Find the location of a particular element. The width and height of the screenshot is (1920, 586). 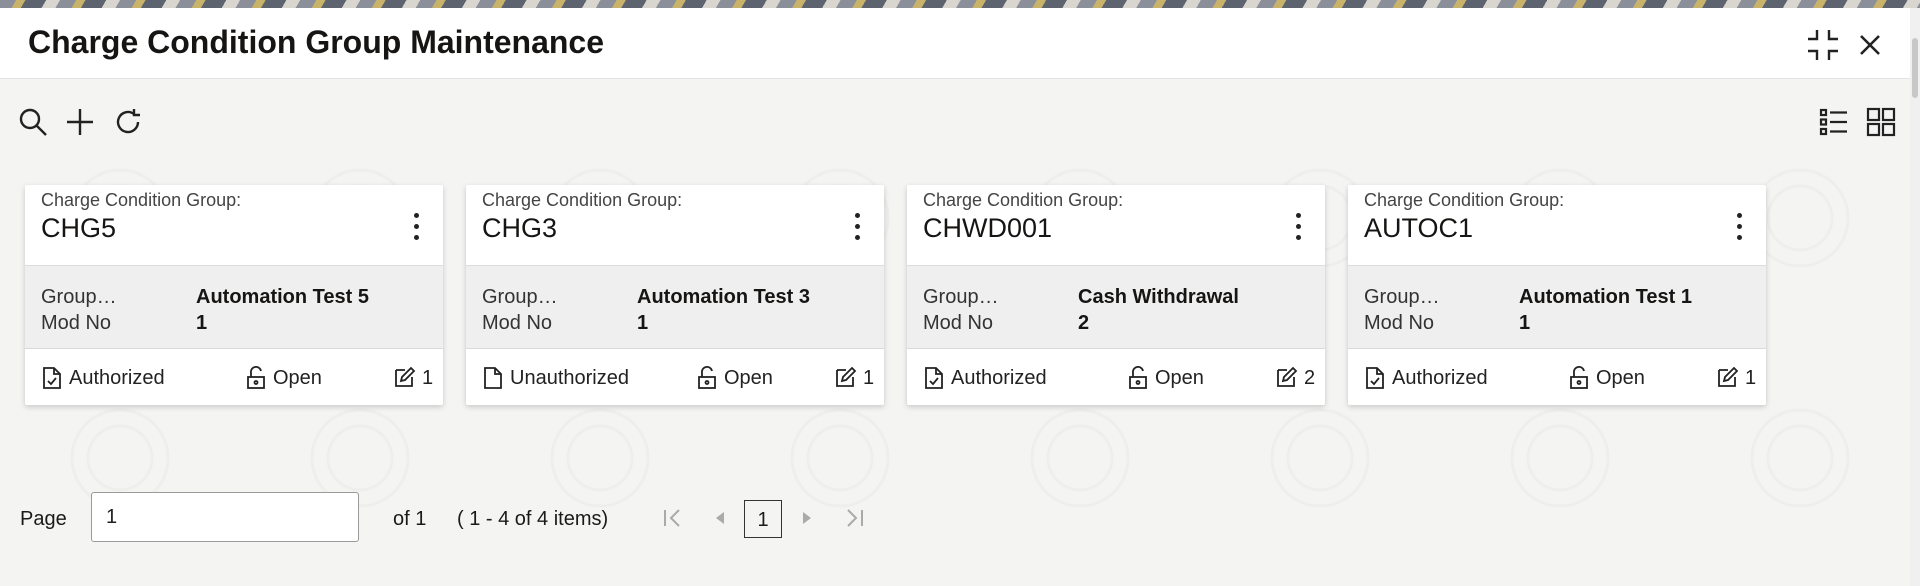

card-code: CHWD001 is located at coordinates (988, 228).